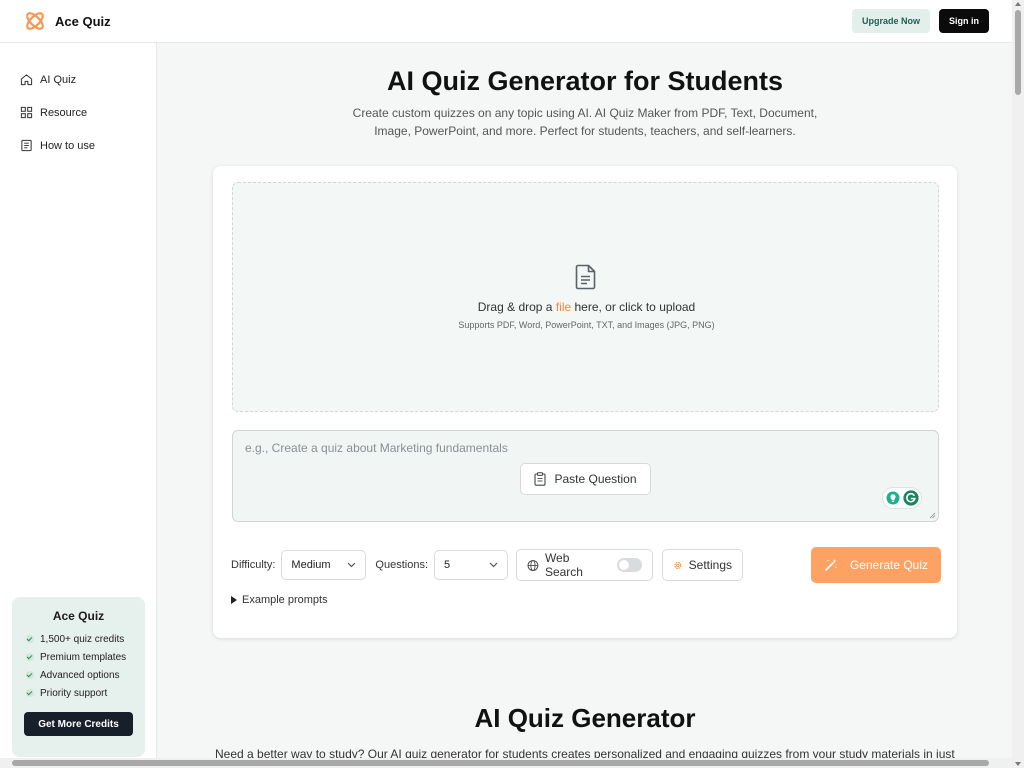 This screenshot has width=1024, height=768. Describe the element at coordinates (630, 565) in the screenshot. I see `web-search-switch` at that location.